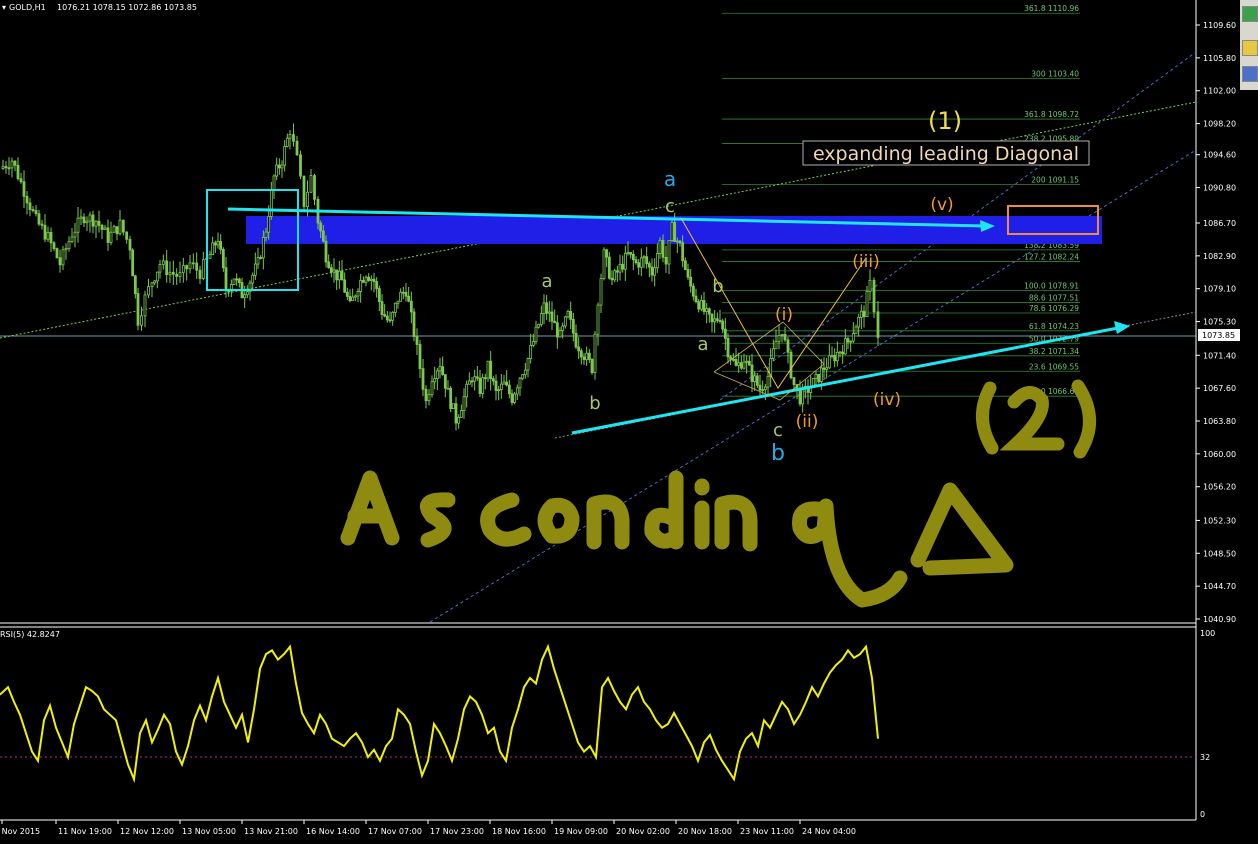  I want to click on time-tick-label: 24 Nov 04:00, so click(829, 831).